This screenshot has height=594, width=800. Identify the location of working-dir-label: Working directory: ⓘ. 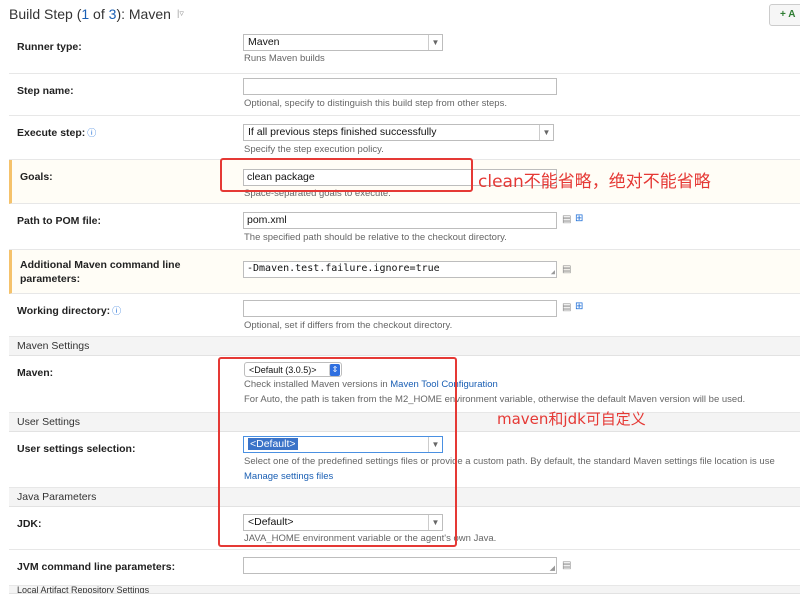
(69, 311).